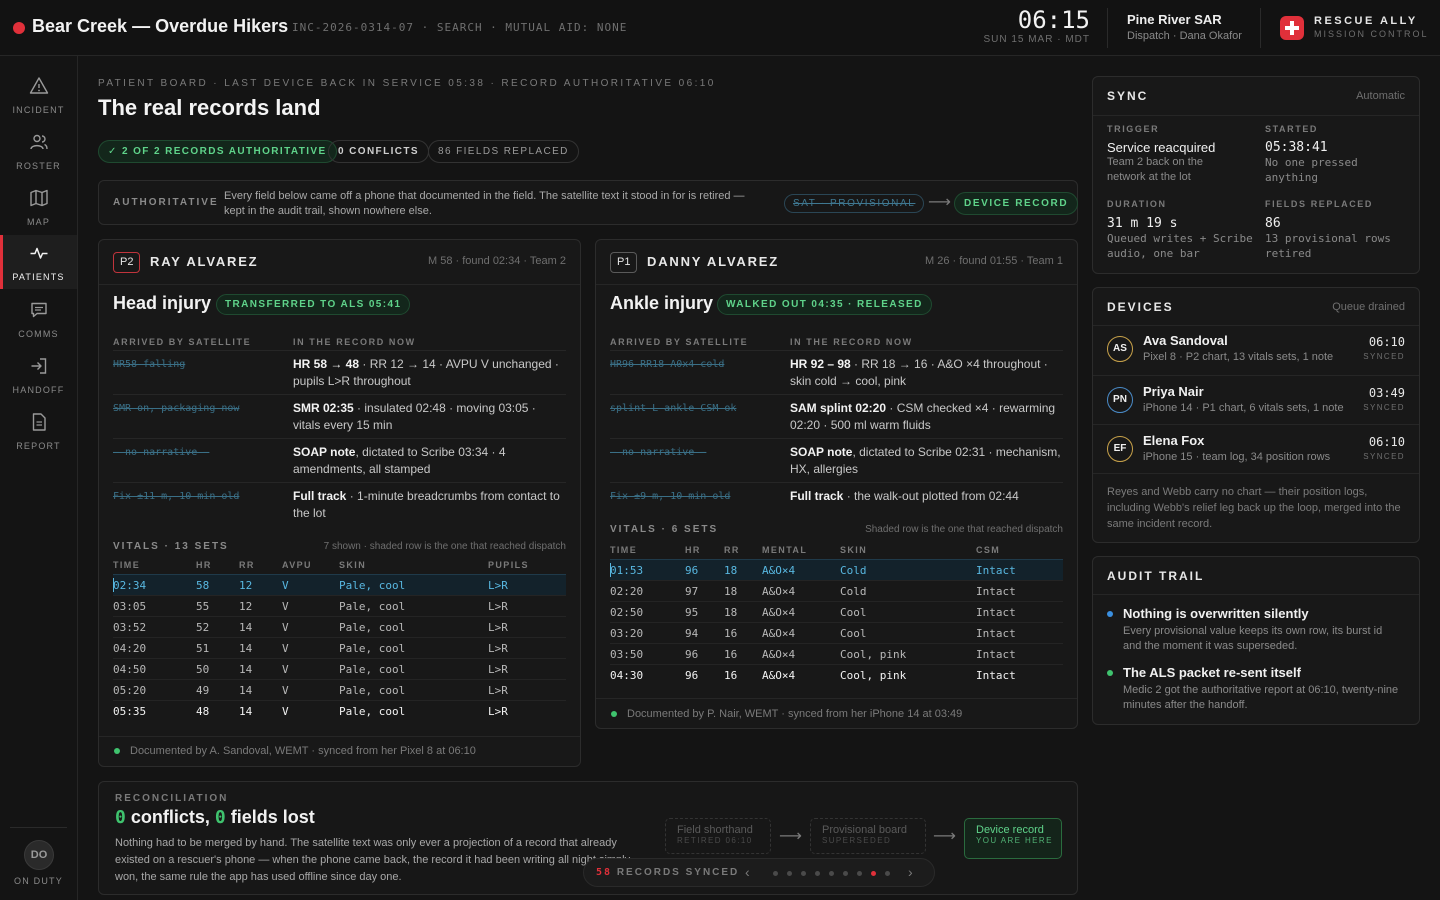 The height and width of the screenshot is (900, 1440). Describe the element at coordinates (1273, 223) in the screenshot. I see `fields-replaced-value: 86` at that location.